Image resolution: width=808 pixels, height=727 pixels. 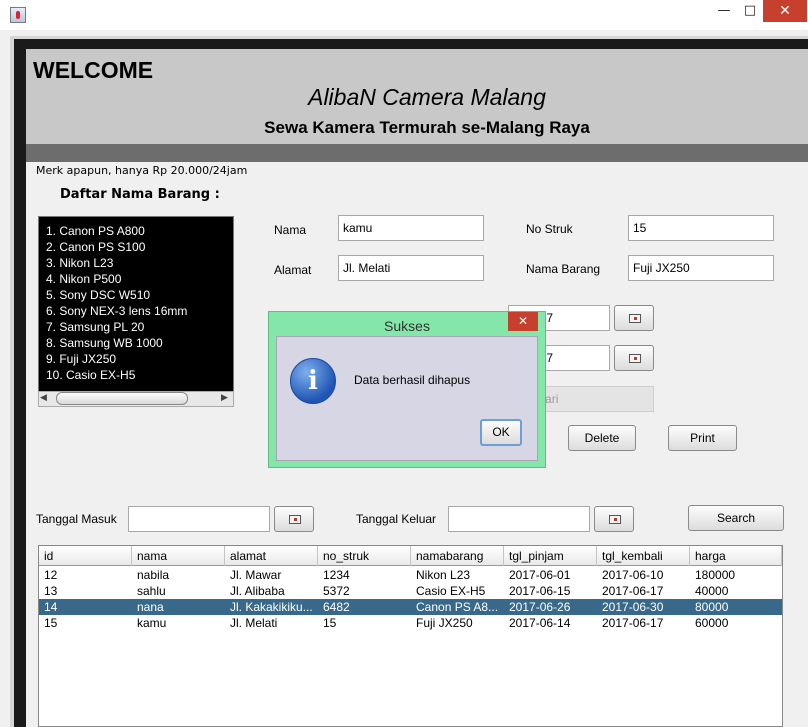 What do you see at coordinates (257, 591) in the screenshot?
I see `cell-alamat: Jl. Alibaba` at bounding box center [257, 591].